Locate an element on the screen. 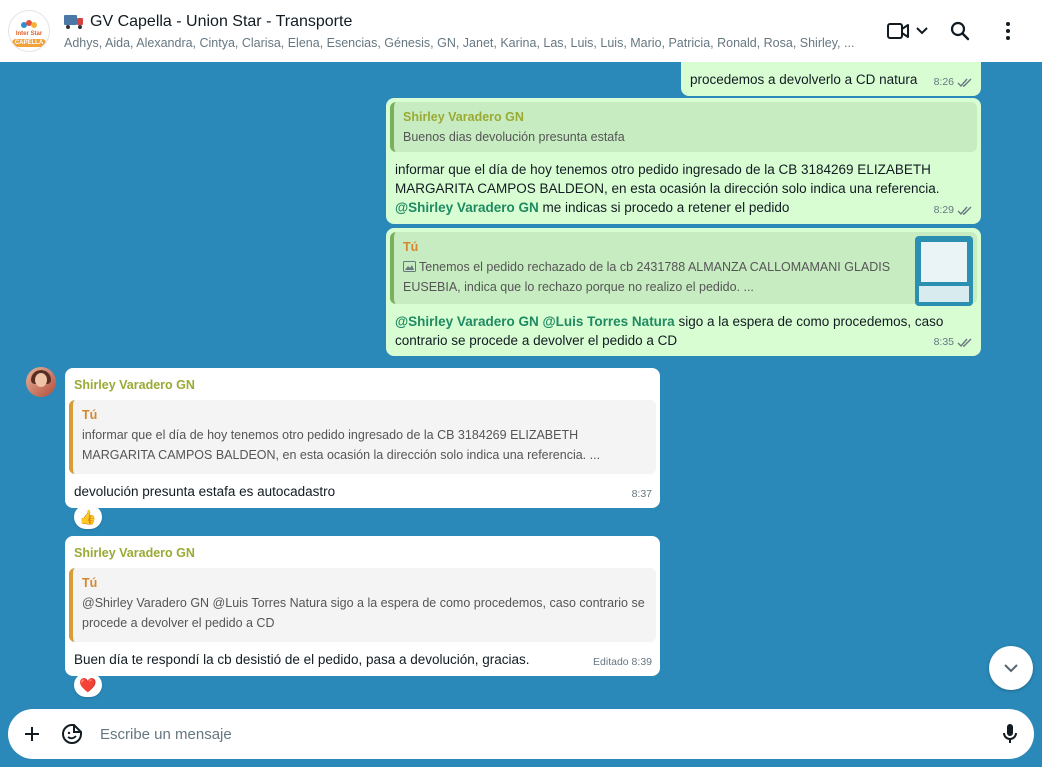  image-icon is located at coordinates (409, 266).